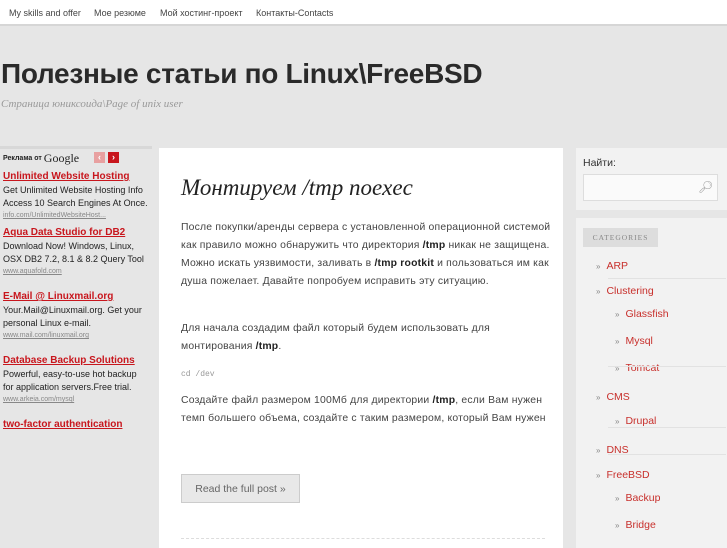  I want to click on category-item: » FreeBSD, so click(623, 475).